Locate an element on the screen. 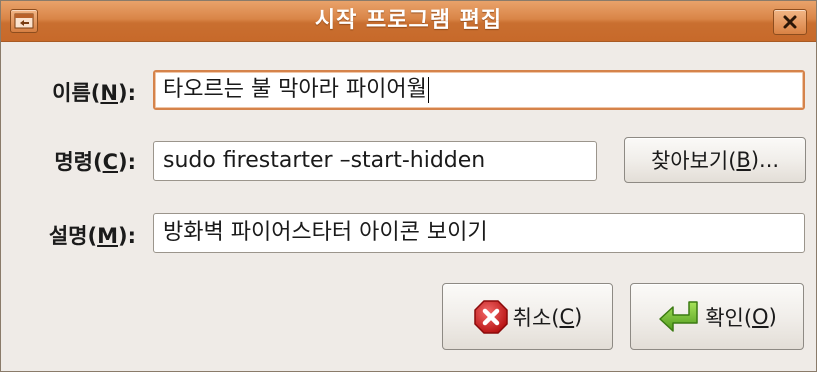  command-mnemonic: C is located at coordinates (110, 162).